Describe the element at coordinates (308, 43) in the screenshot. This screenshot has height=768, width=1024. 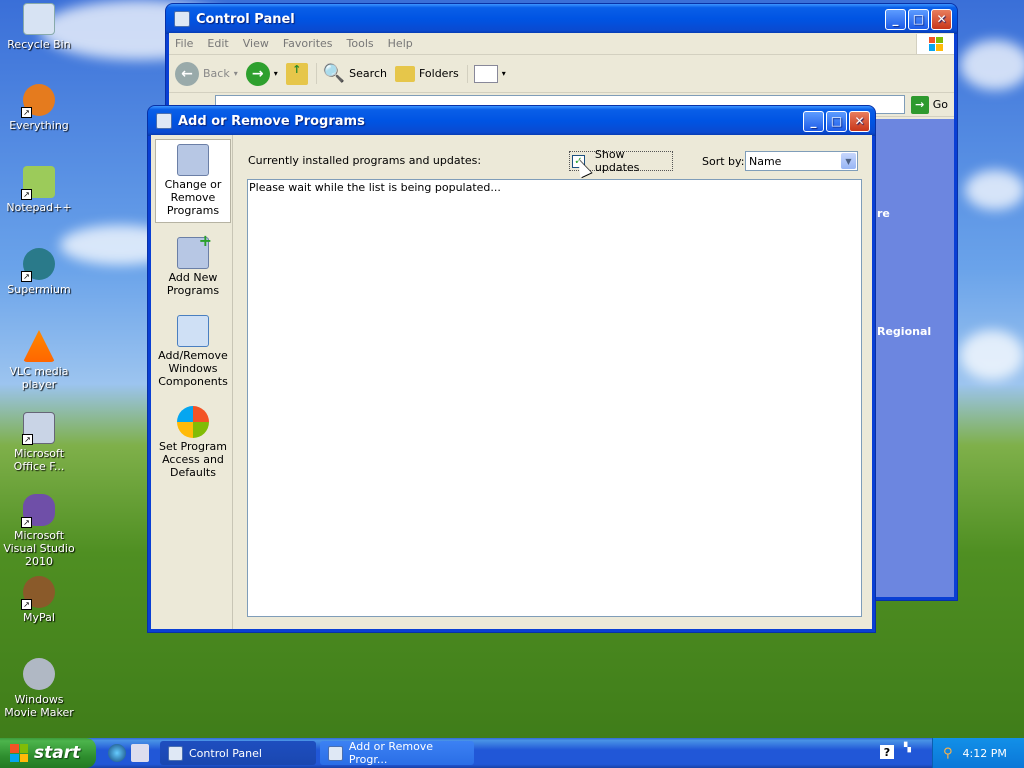
I see `menu-favorites: Favorites` at that location.